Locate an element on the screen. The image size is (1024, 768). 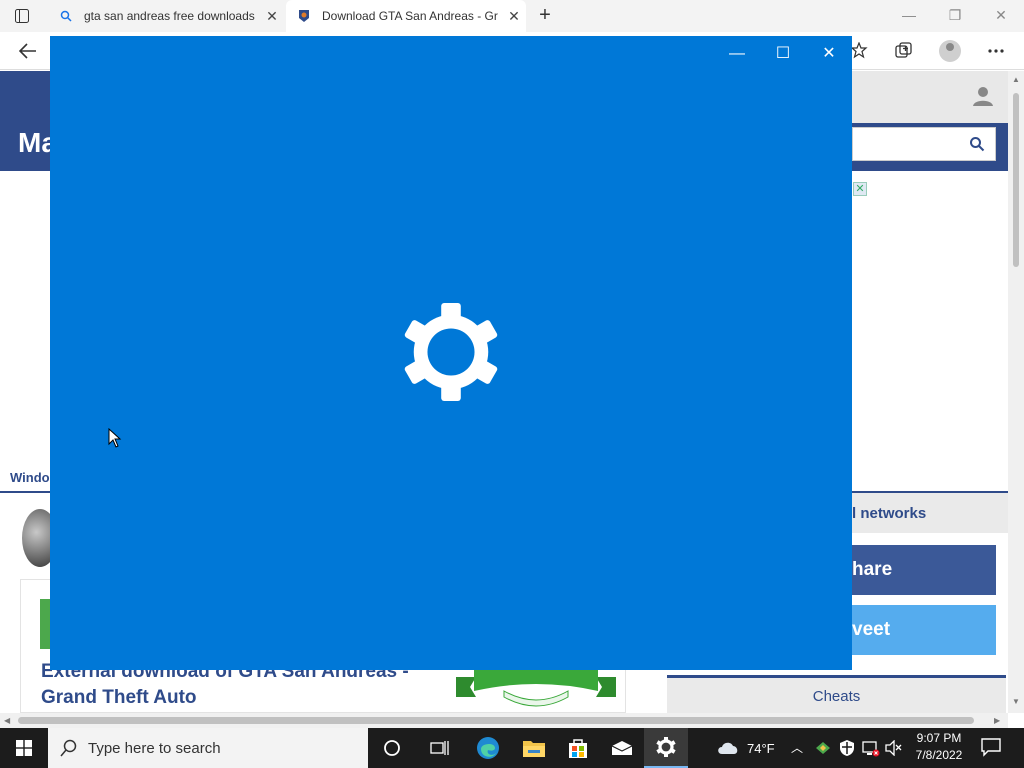
store-bag-icon is located at coordinates (578, 748).